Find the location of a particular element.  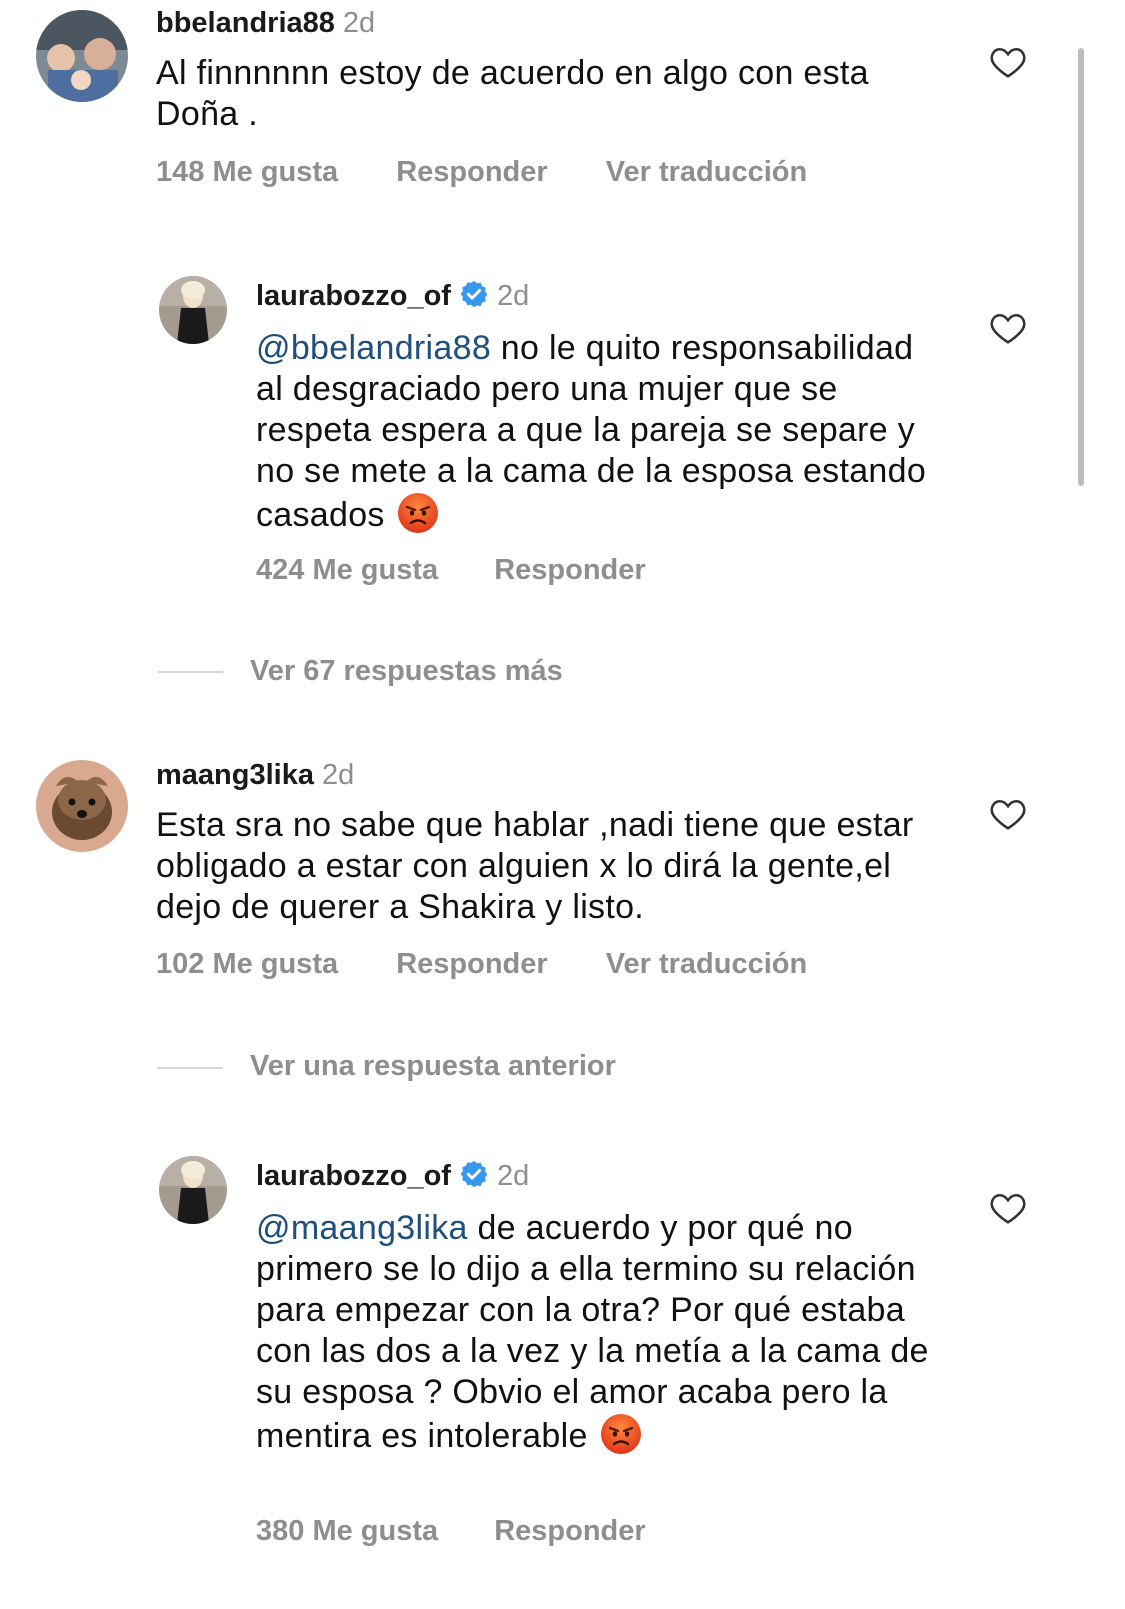

comment-actions: 102 Me gusta Responder Ver traducción is located at coordinates (481, 964).